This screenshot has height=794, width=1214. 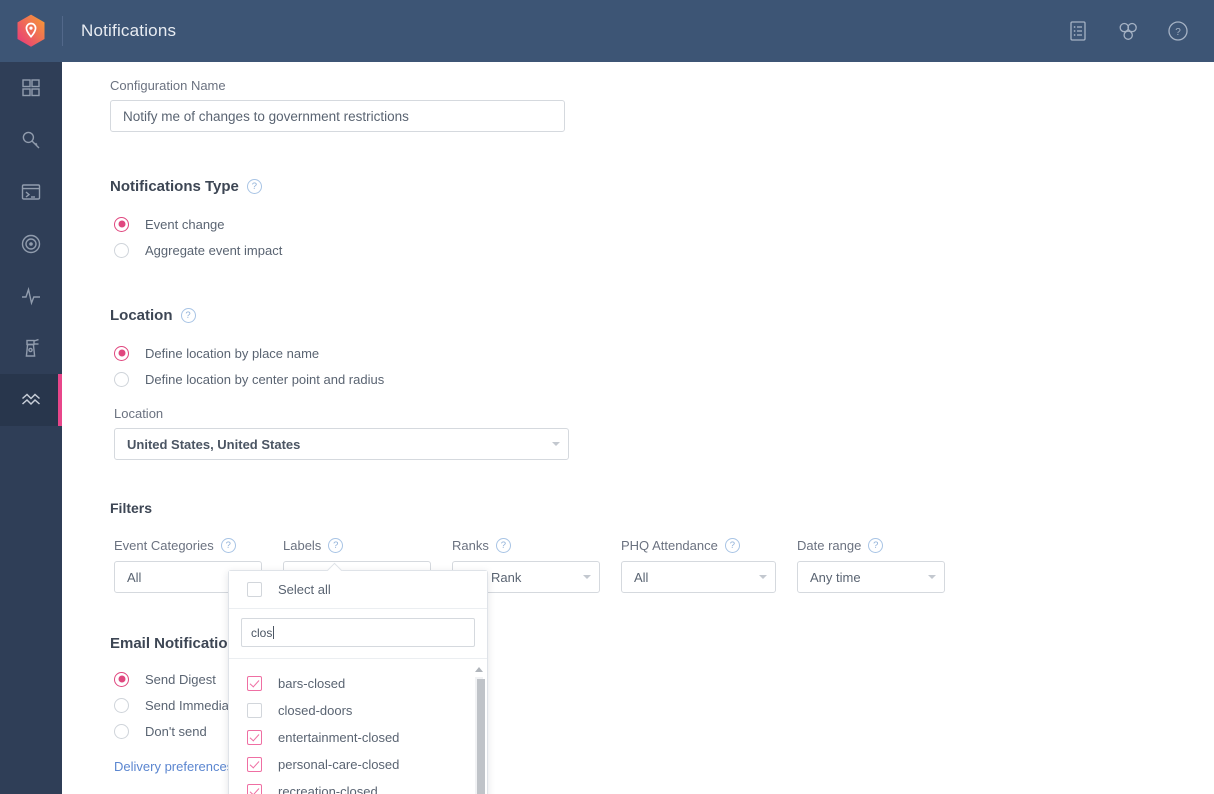 I want to click on search-key-icon, so click(x=31, y=140).